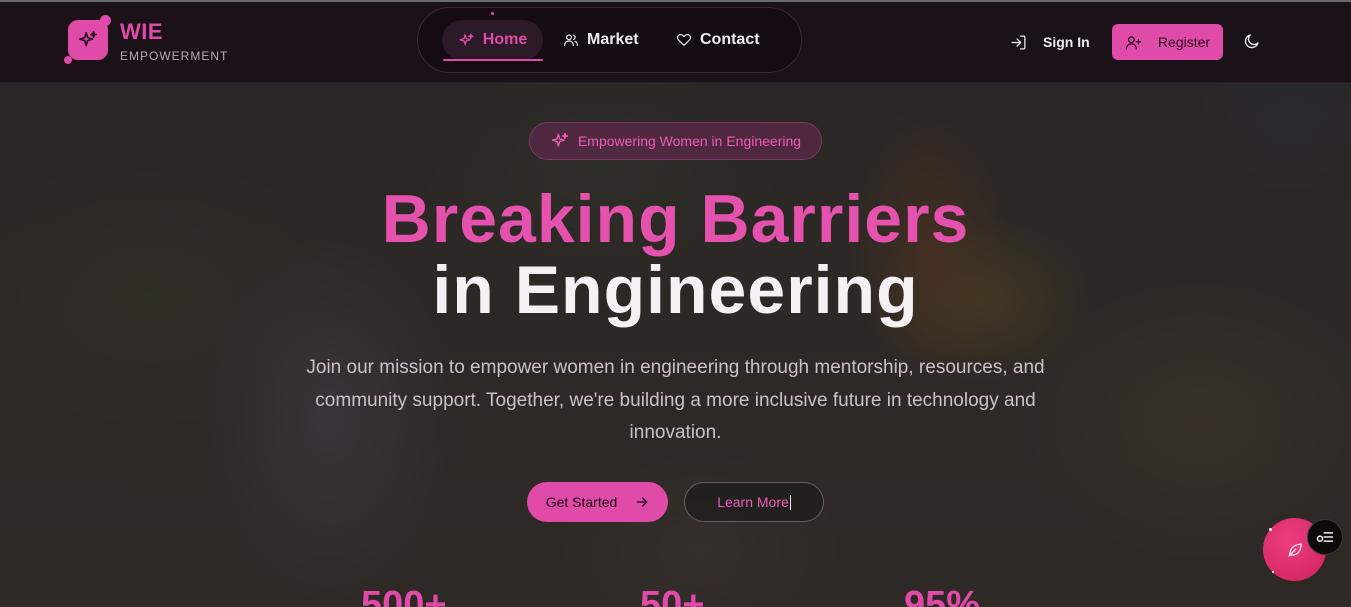 The width and height of the screenshot is (1351, 607). I want to click on learn-more-label: Learn More, so click(753, 502).